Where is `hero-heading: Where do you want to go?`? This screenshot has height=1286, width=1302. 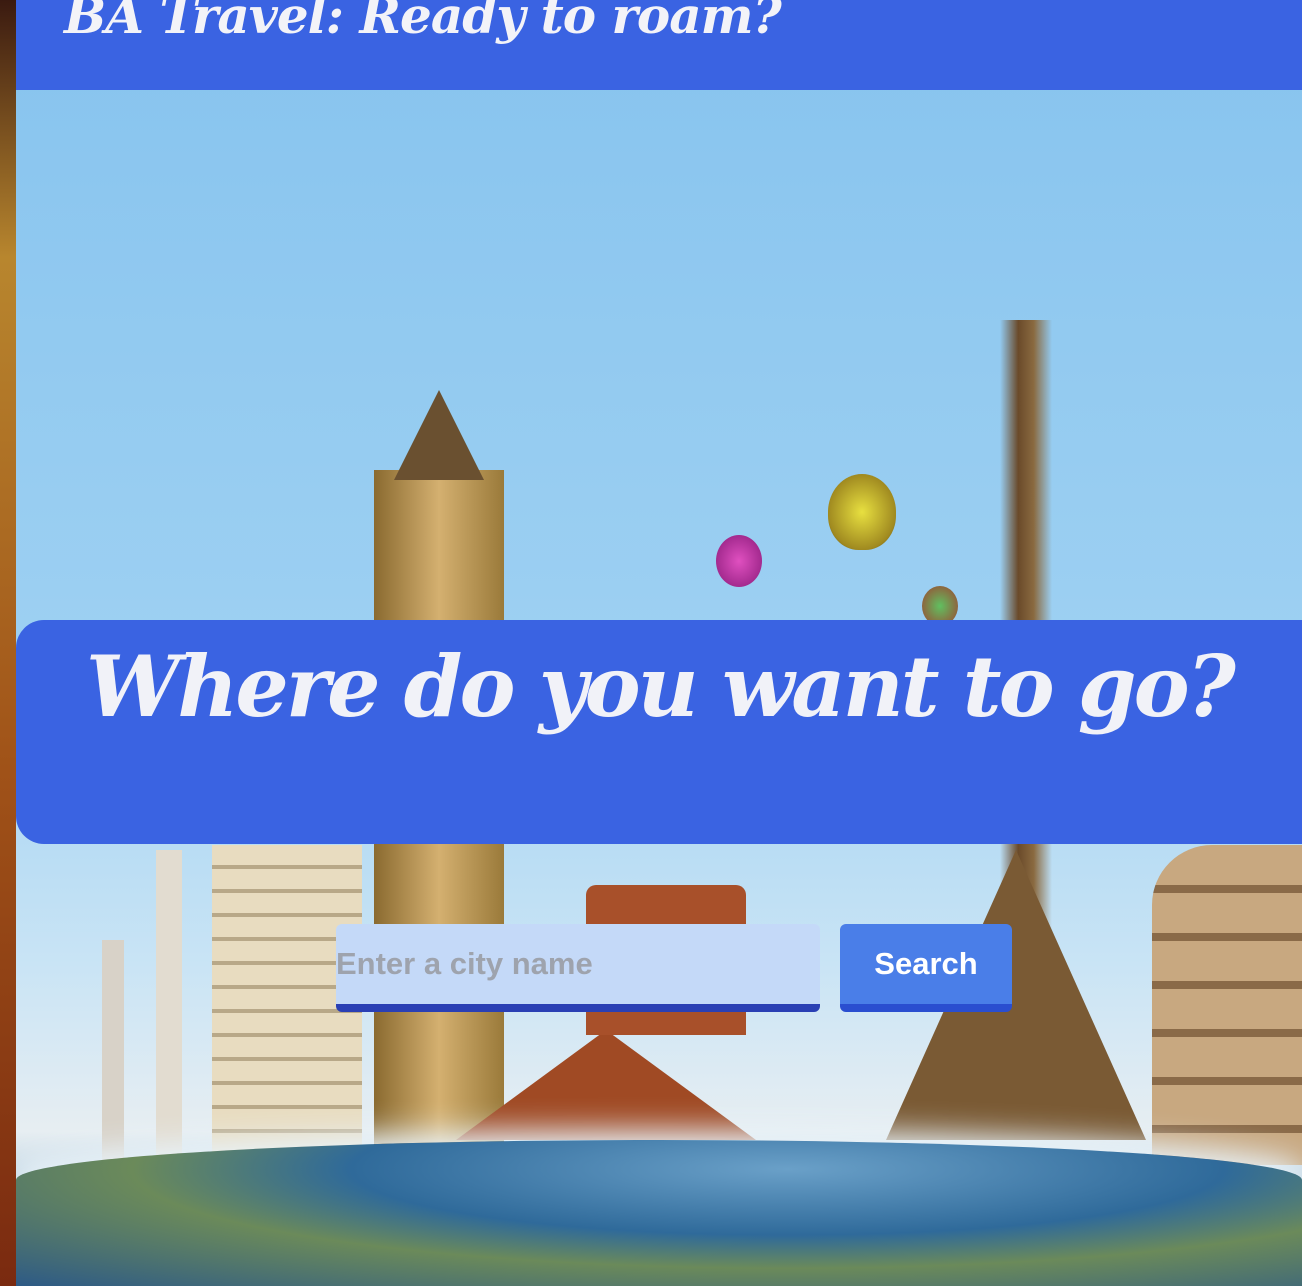
hero-heading: Where do you want to go? is located at coordinates (661, 686).